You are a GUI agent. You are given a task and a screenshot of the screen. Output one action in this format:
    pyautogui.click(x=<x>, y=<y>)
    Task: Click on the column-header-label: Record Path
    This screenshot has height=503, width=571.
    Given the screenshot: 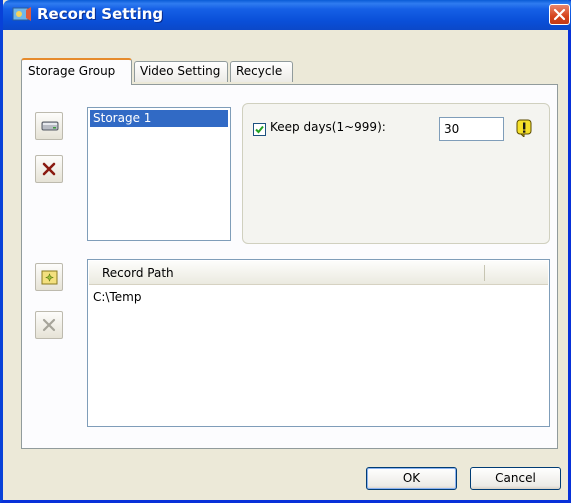 What is the action you would take?
    pyautogui.click(x=138, y=273)
    